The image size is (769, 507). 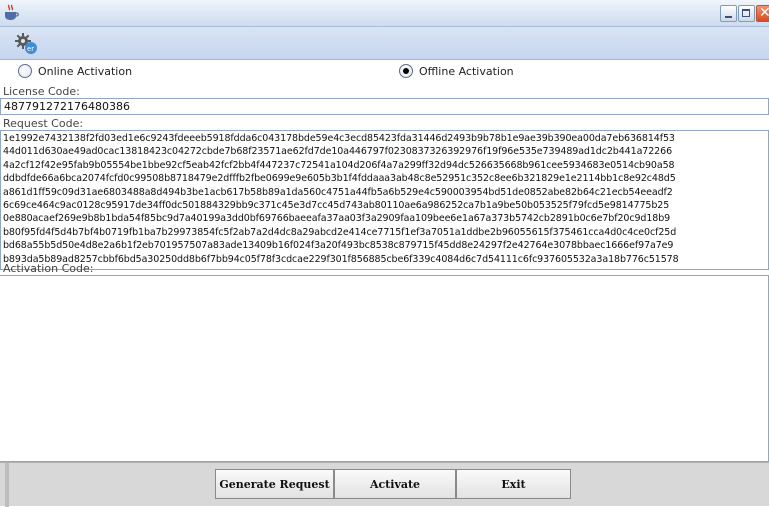 What do you see at coordinates (43, 123) in the screenshot?
I see `request-code-label: Request Code:` at bounding box center [43, 123].